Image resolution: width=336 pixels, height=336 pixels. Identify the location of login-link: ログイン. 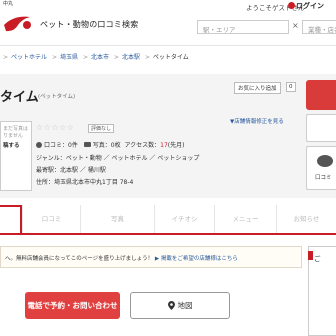
(306, 6).